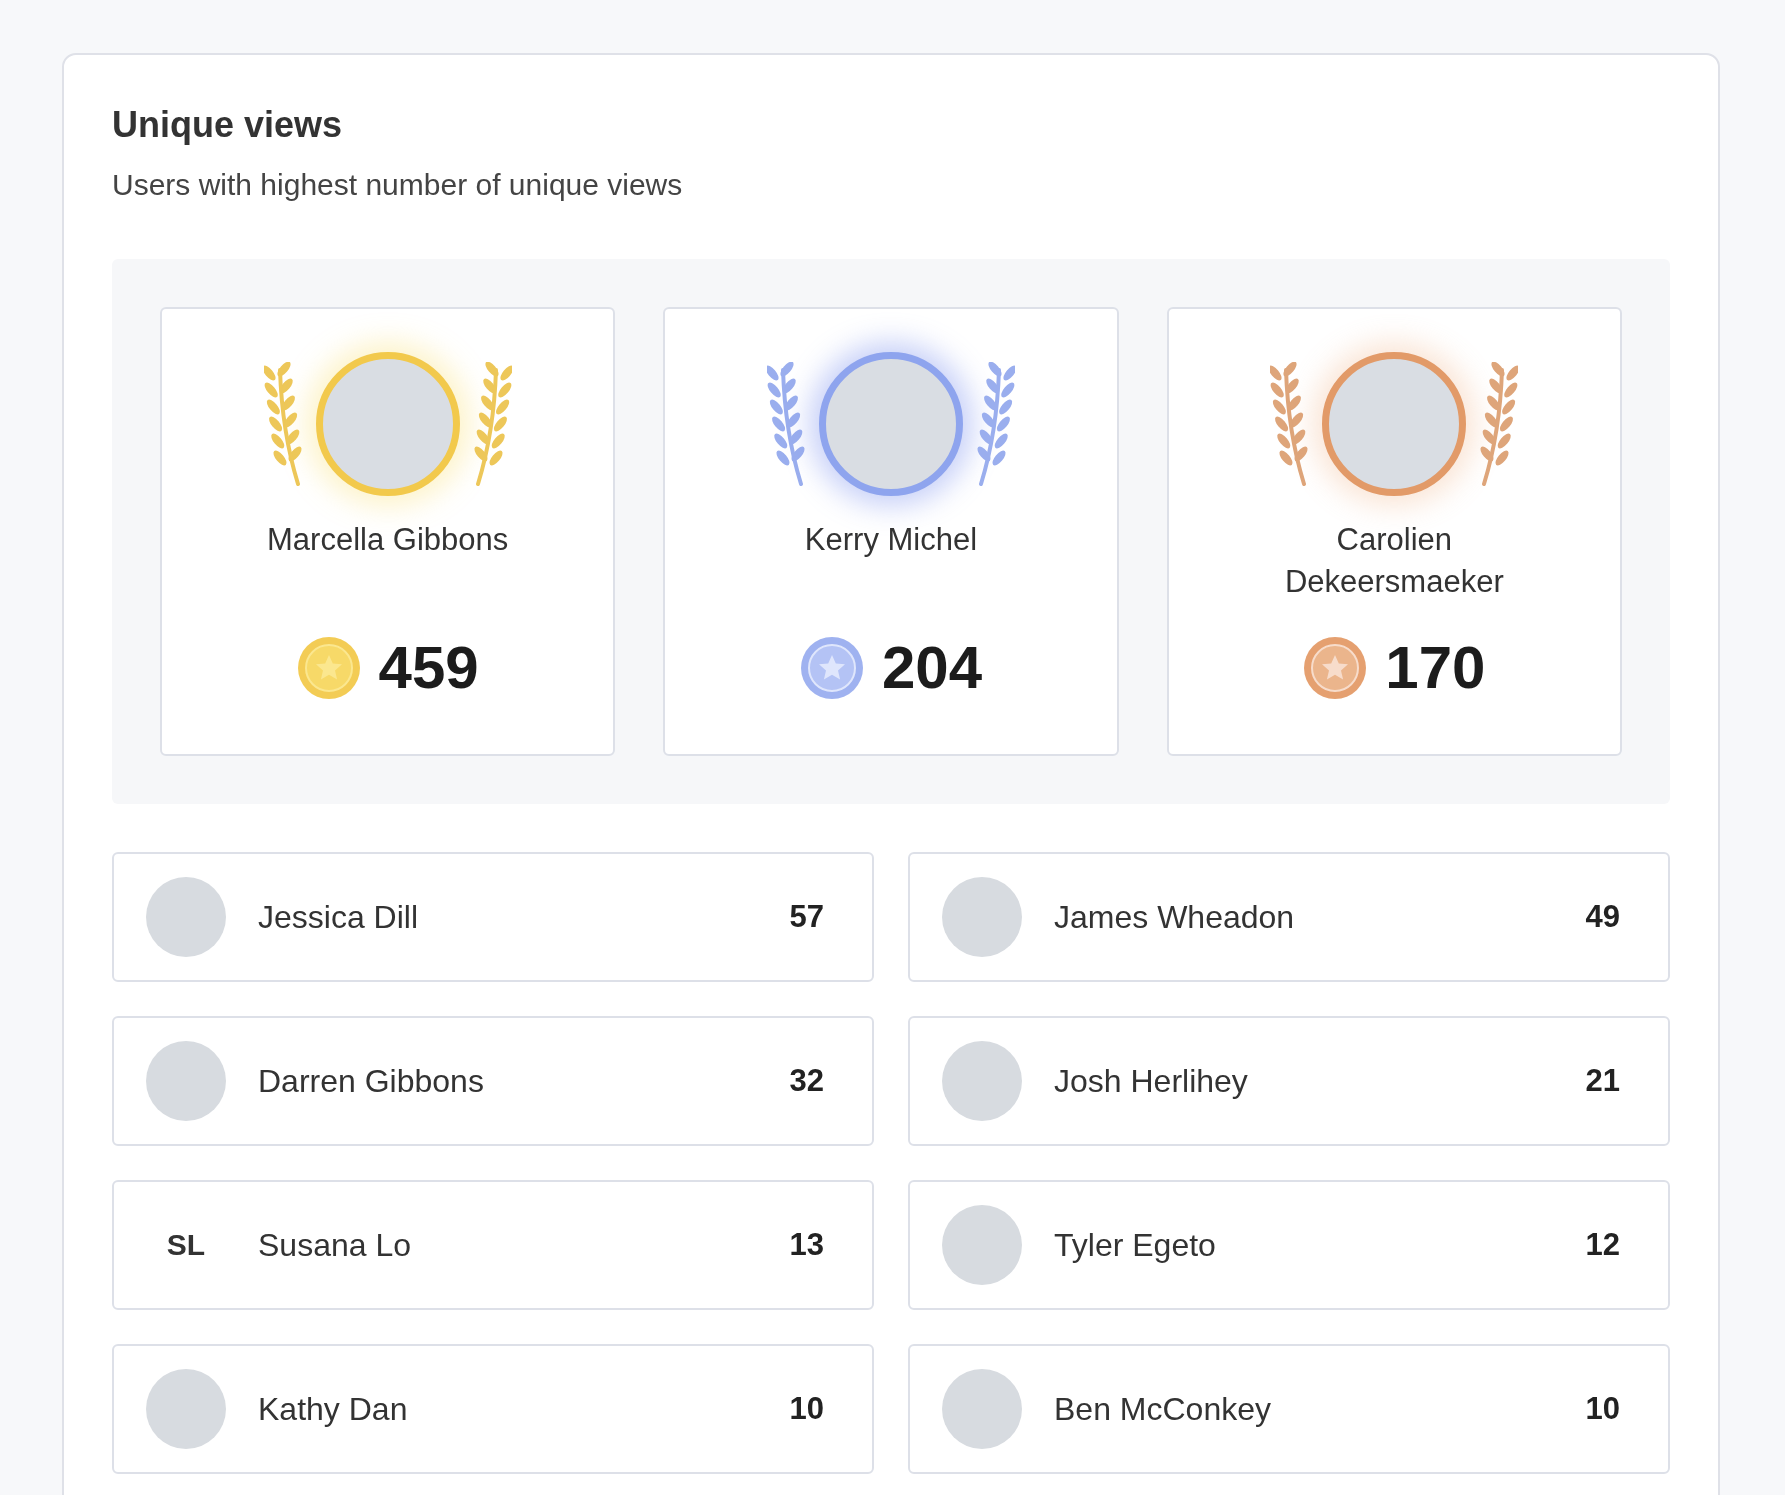 The height and width of the screenshot is (1495, 1785). Describe the element at coordinates (1163, 1409) in the screenshot. I see `user-name: Ben McConkey` at that location.